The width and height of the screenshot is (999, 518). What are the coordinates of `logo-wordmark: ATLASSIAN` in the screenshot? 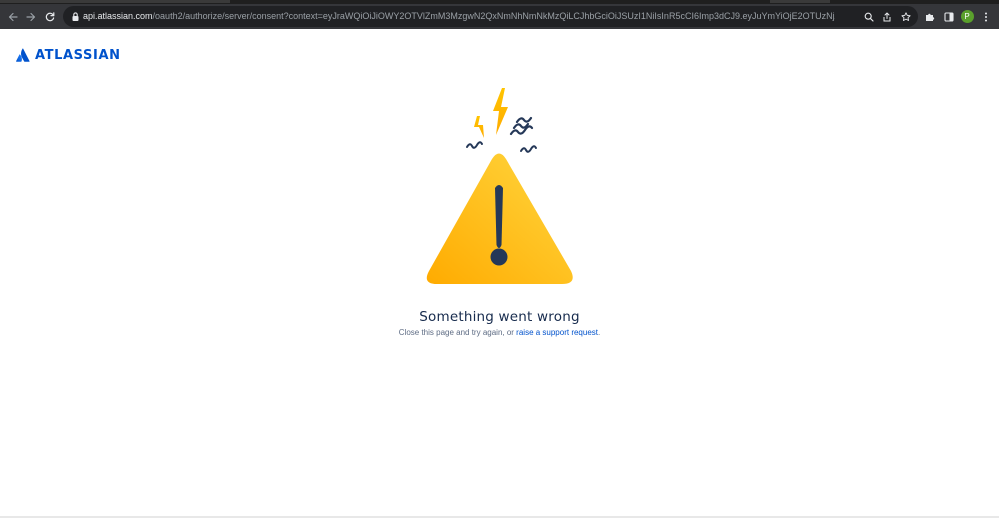 It's located at (78, 55).